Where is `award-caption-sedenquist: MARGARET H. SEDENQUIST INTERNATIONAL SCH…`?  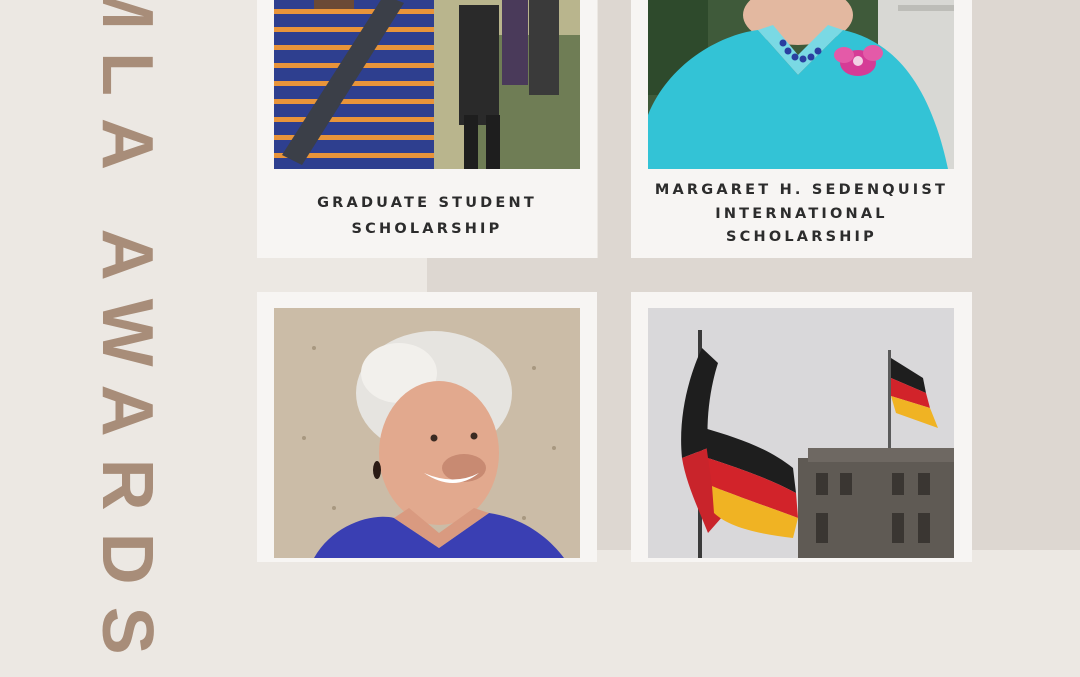
award-caption-sedenquist: MARGARET H. SEDENQUIST INTERNATIONAL SCH… is located at coordinates (801, 214).